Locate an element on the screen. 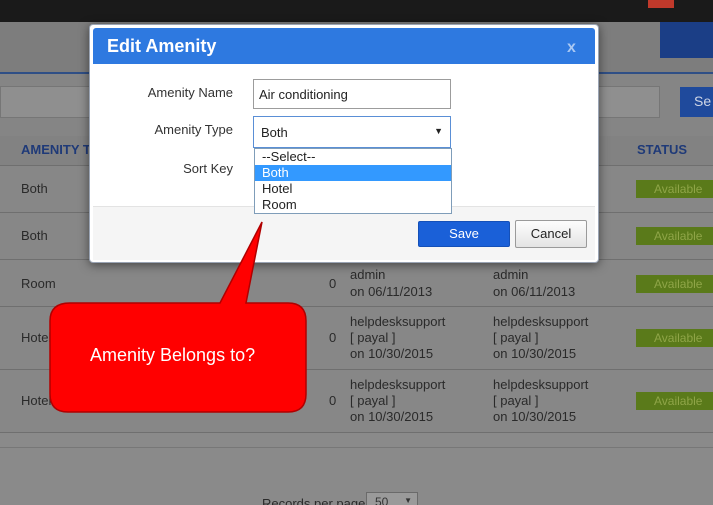 This screenshot has height=505, width=713. search-button: Se is located at coordinates (696, 102).